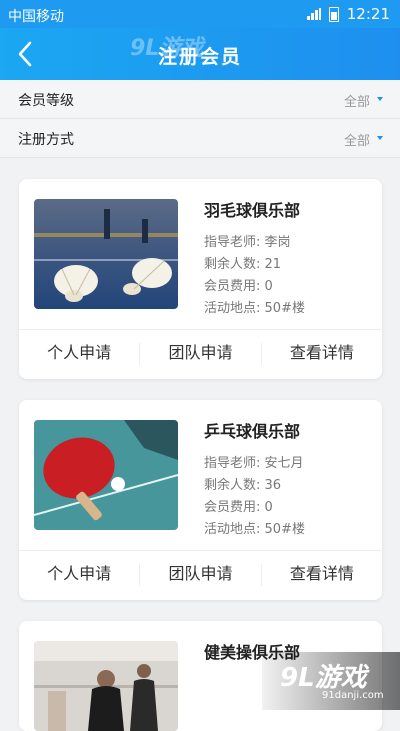 This screenshot has height=731, width=400. I want to click on filter-member-level: 会员等级 全部, so click(200, 99).